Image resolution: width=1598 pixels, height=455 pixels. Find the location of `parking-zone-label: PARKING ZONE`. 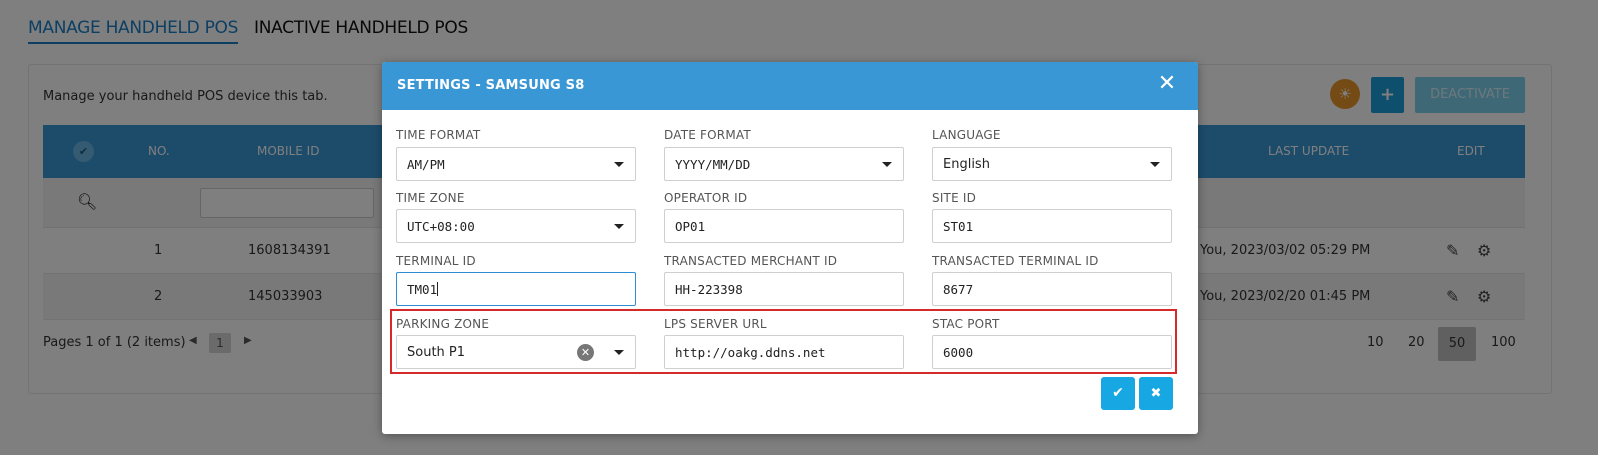

parking-zone-label: PARKING ZONE is located at coordinates (443, 324).